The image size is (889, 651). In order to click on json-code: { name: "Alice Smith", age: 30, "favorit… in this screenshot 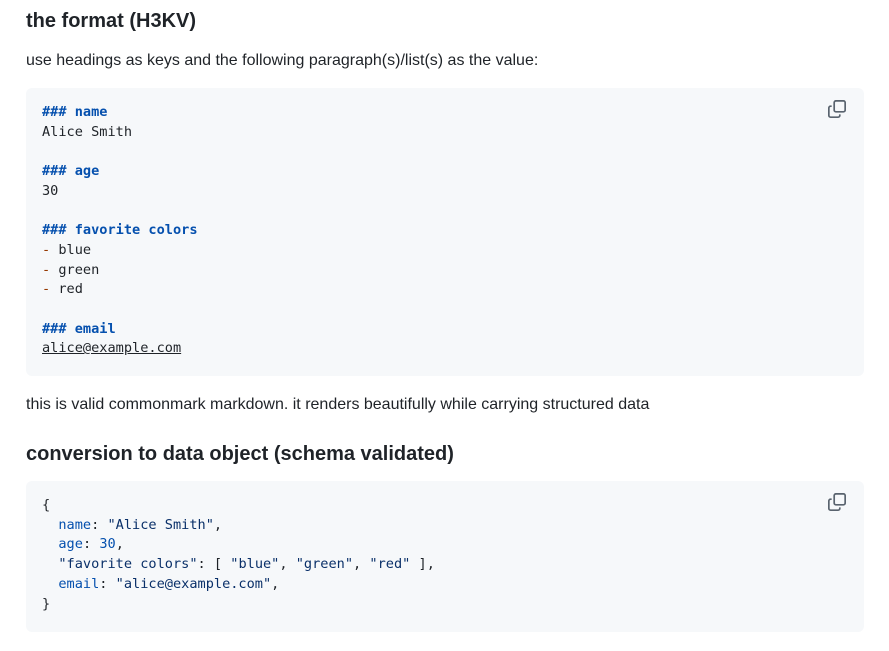, I will do `click(238, 554)`.